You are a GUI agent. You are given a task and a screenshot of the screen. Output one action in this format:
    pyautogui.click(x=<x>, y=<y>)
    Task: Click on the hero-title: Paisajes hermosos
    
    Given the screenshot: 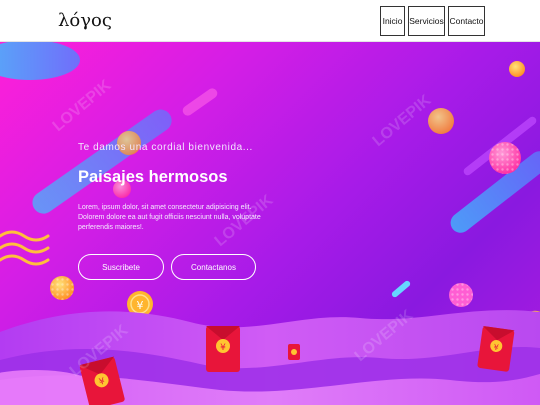 What is the action you would take?
    pyautogui.click(x=153, y=177)
    